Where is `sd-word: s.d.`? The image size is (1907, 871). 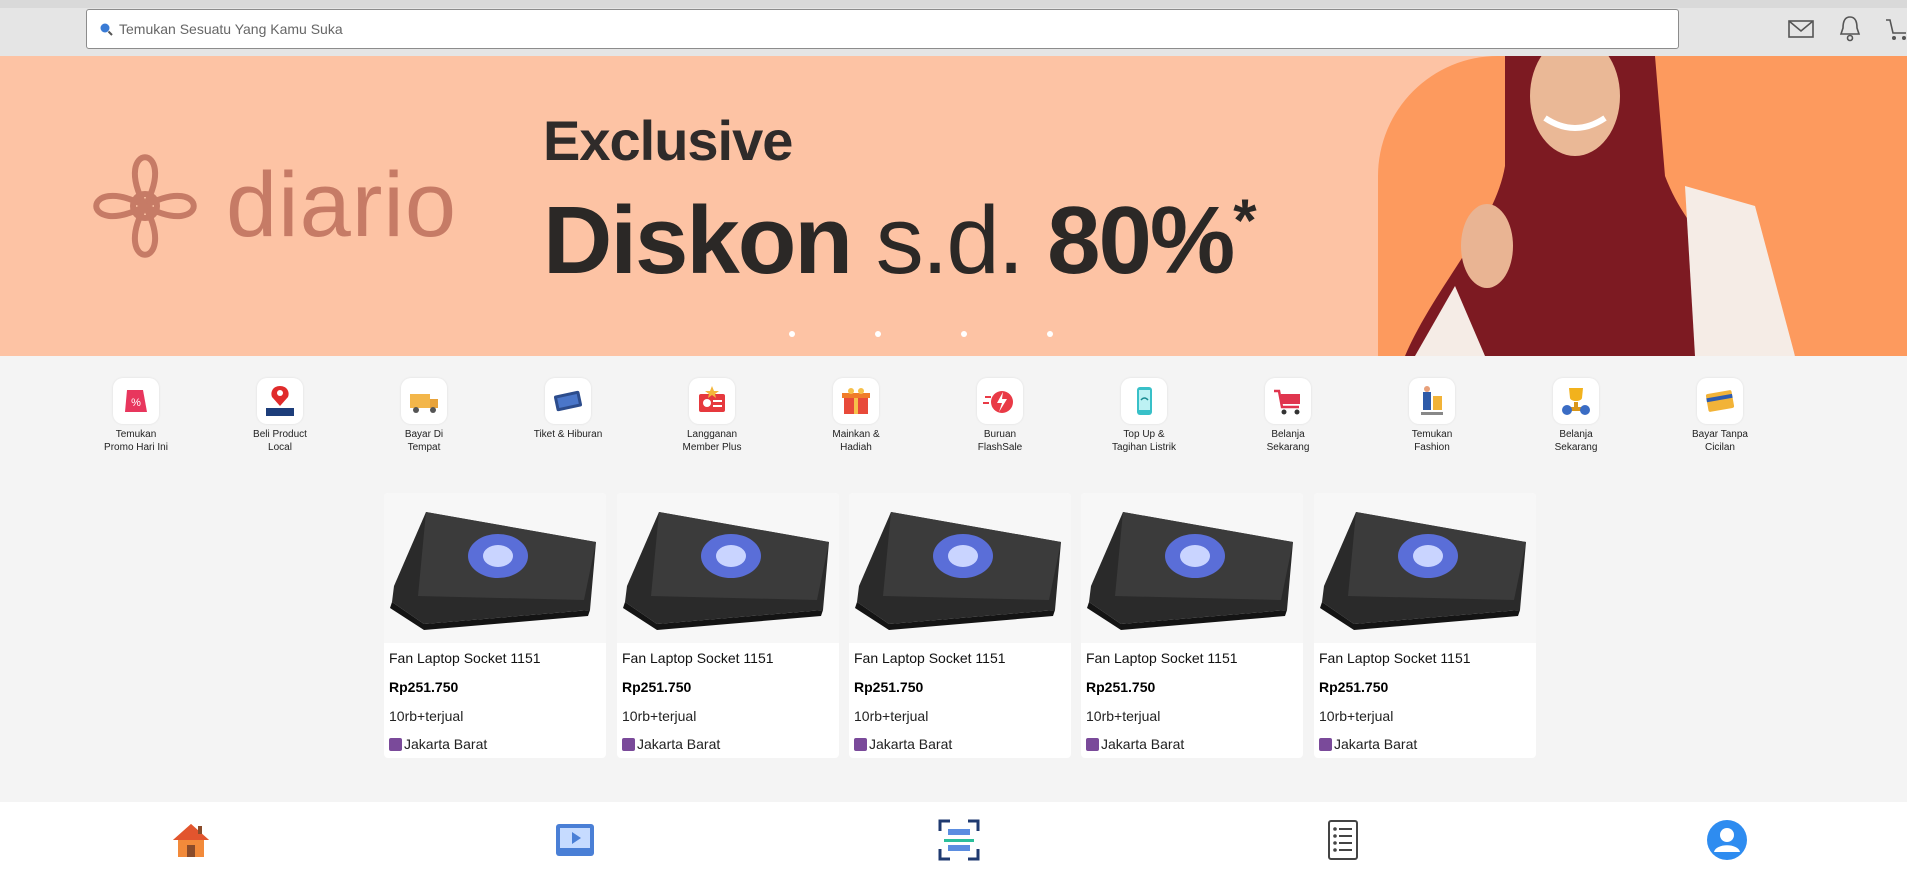
sd-word: s.d. is located at coordinates (950, 240).